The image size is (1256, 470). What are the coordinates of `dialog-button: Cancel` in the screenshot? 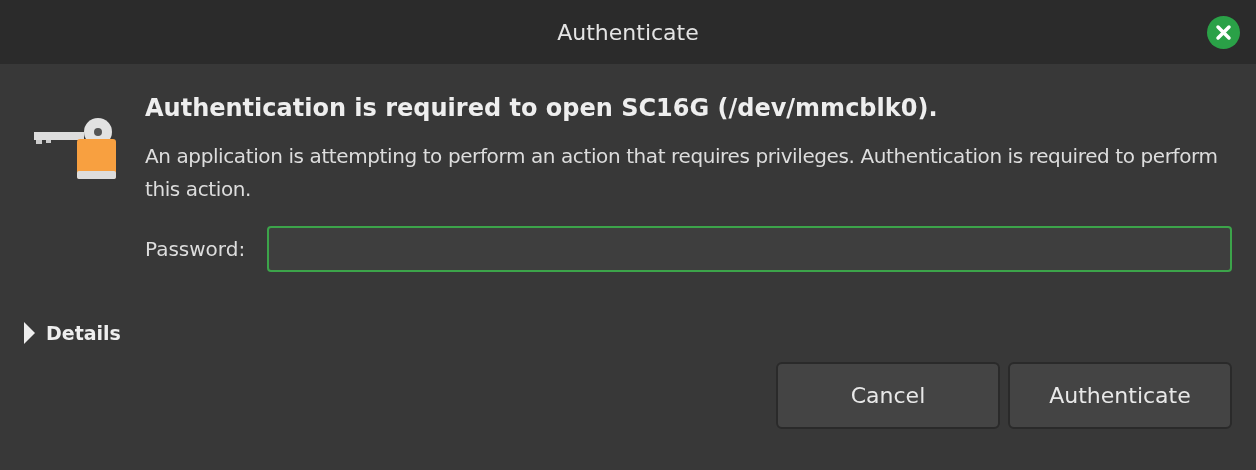 It's located at (888, 395).